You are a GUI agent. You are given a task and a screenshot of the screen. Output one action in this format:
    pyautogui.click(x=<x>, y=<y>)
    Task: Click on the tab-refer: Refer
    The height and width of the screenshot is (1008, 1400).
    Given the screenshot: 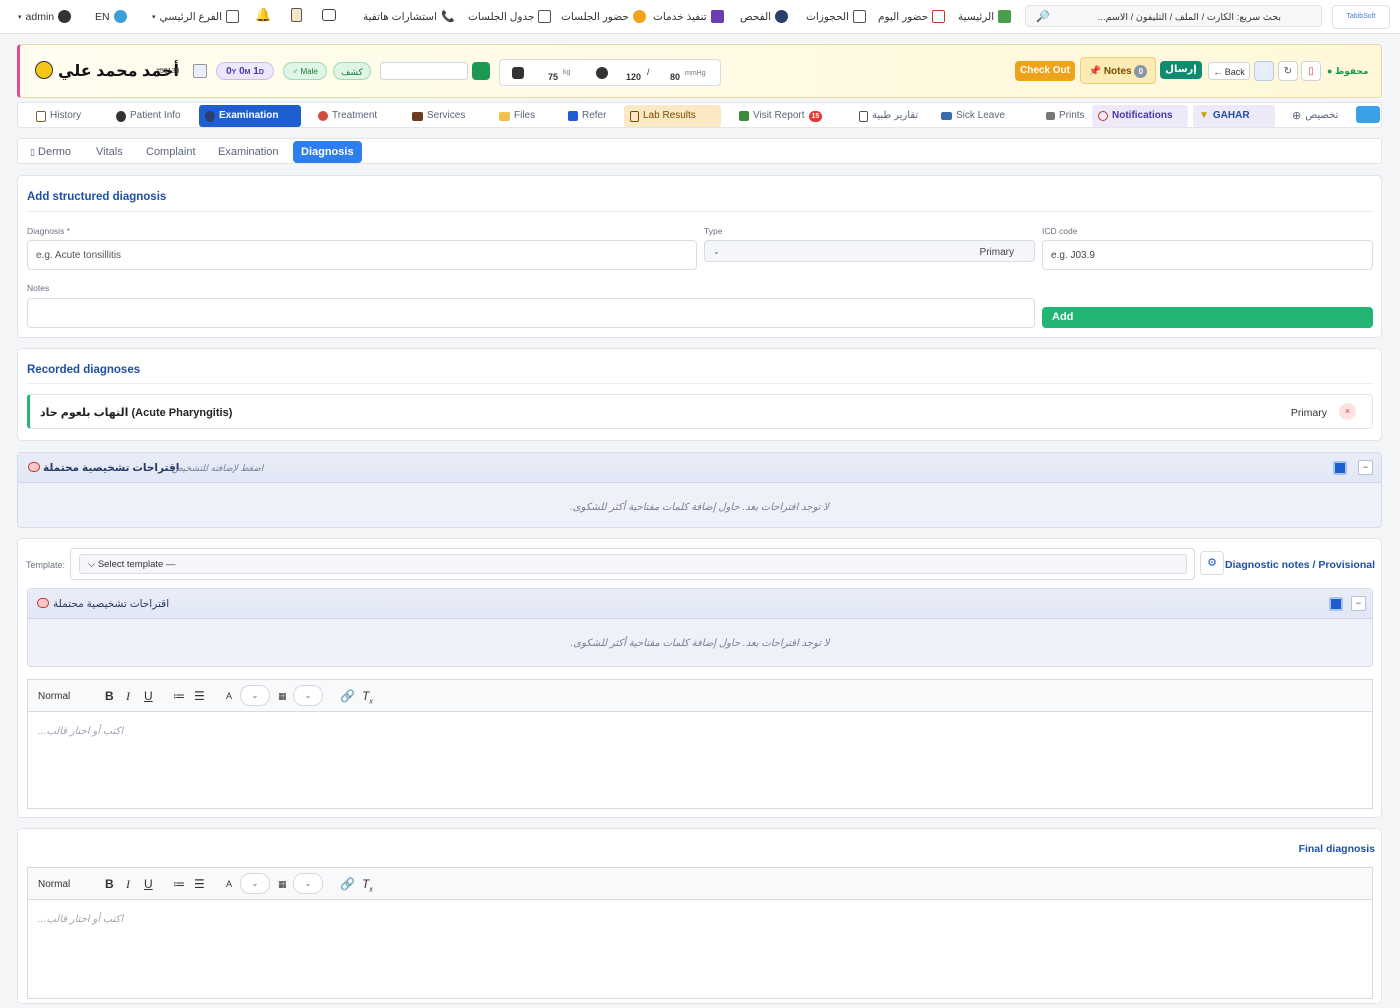 What is the action you would take?
    pyautogui.click(x=587, y=116)
    